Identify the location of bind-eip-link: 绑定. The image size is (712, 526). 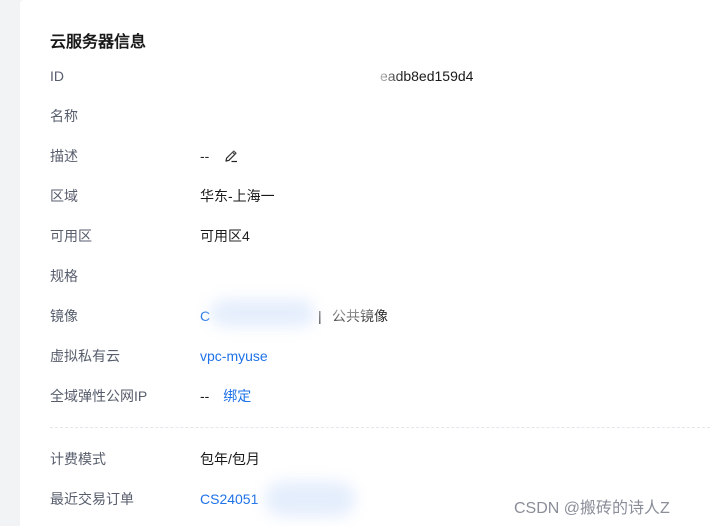
(237, 396).